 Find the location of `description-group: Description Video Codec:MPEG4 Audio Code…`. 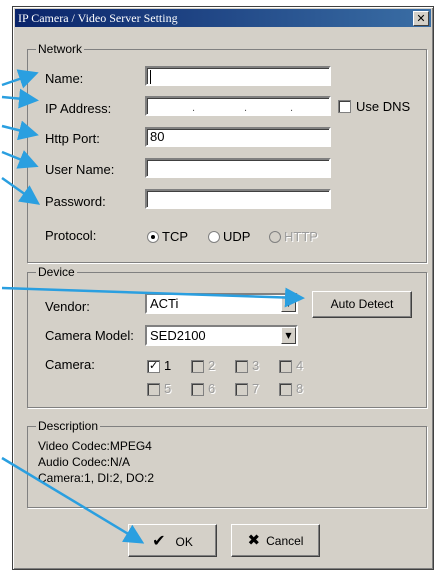

description-group: Description Video Codec:MPEG4 Audio Code… is located at coordinates (227, 463).